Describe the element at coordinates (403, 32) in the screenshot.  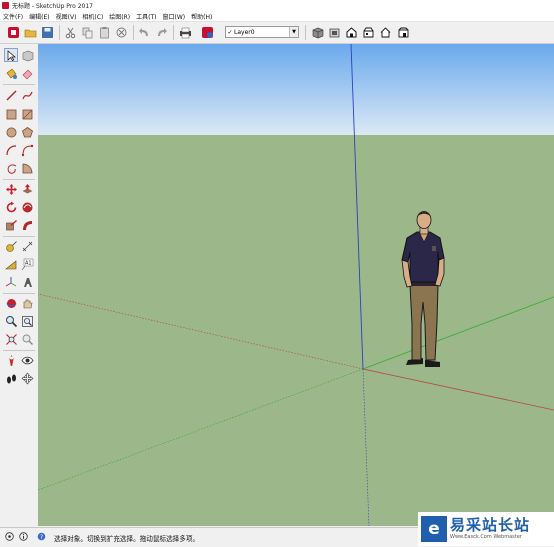
I see `left-view-icon` at that location.